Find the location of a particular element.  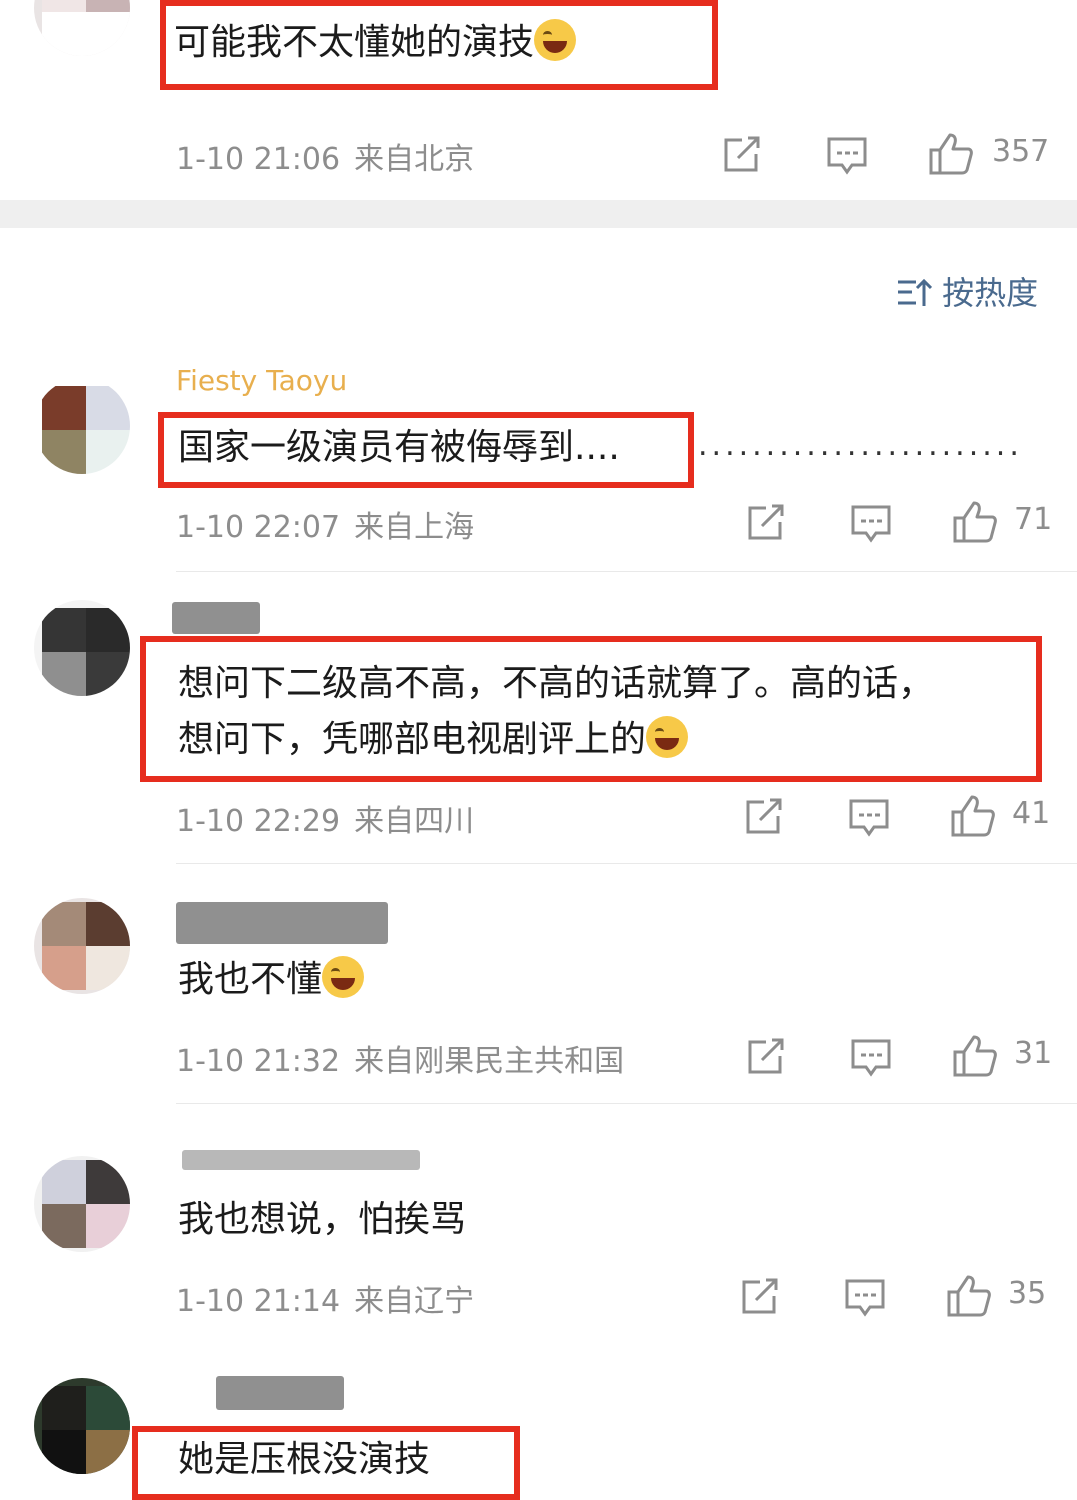

laugh-cry-emoji-icon is located at coordinates (343, 977).